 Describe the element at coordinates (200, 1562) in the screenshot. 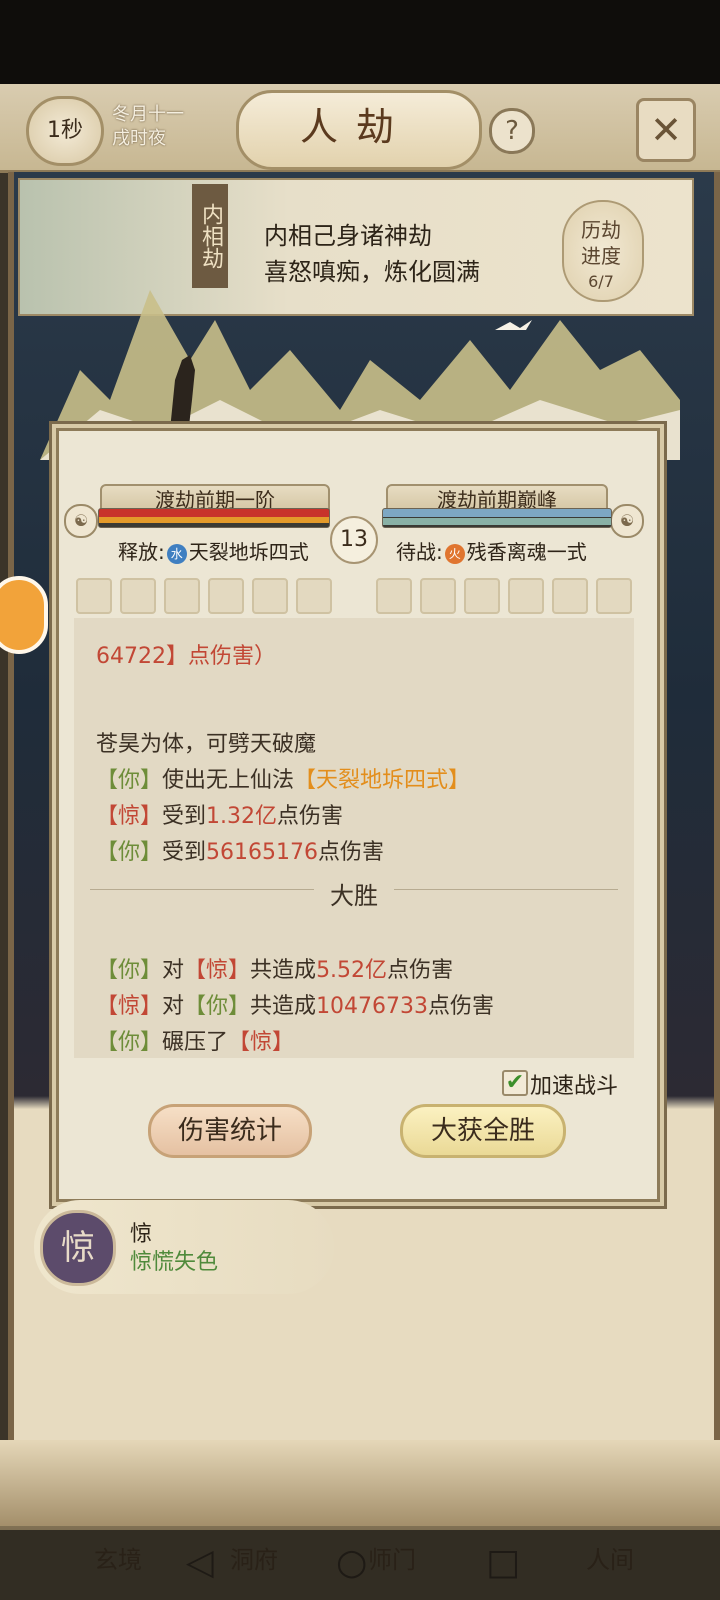

I see `back-icon: ◁` at that location.